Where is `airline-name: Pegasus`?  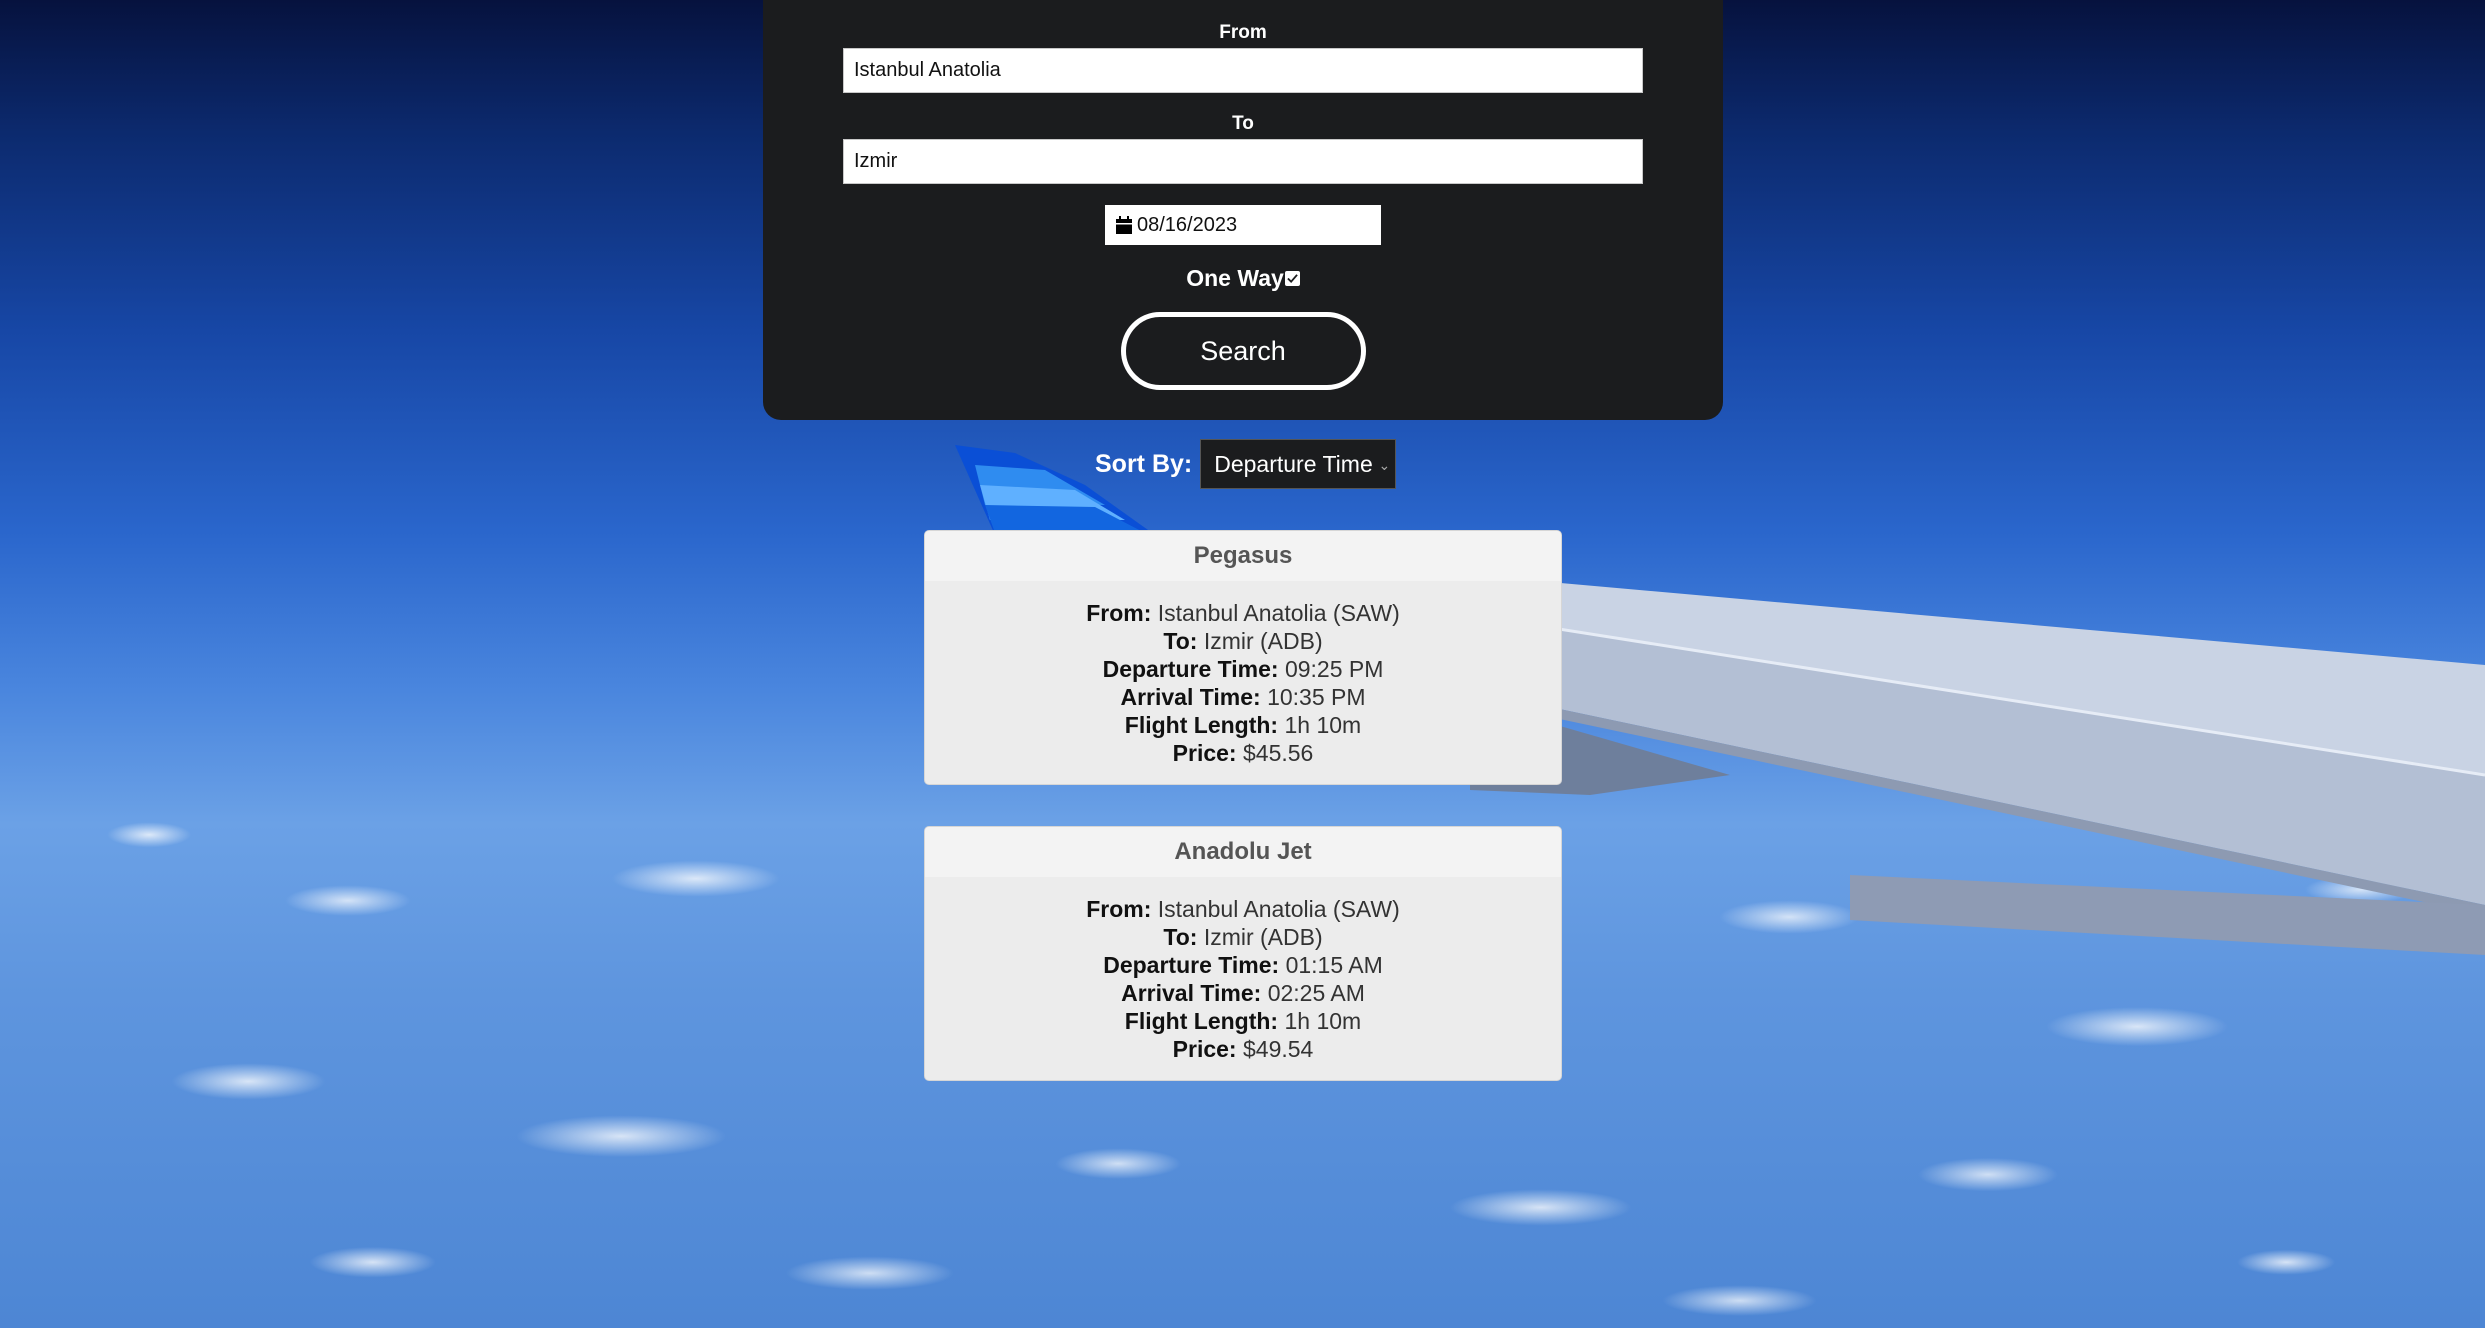
airline-name: Pegasus is located at coordinates (1243, 556).